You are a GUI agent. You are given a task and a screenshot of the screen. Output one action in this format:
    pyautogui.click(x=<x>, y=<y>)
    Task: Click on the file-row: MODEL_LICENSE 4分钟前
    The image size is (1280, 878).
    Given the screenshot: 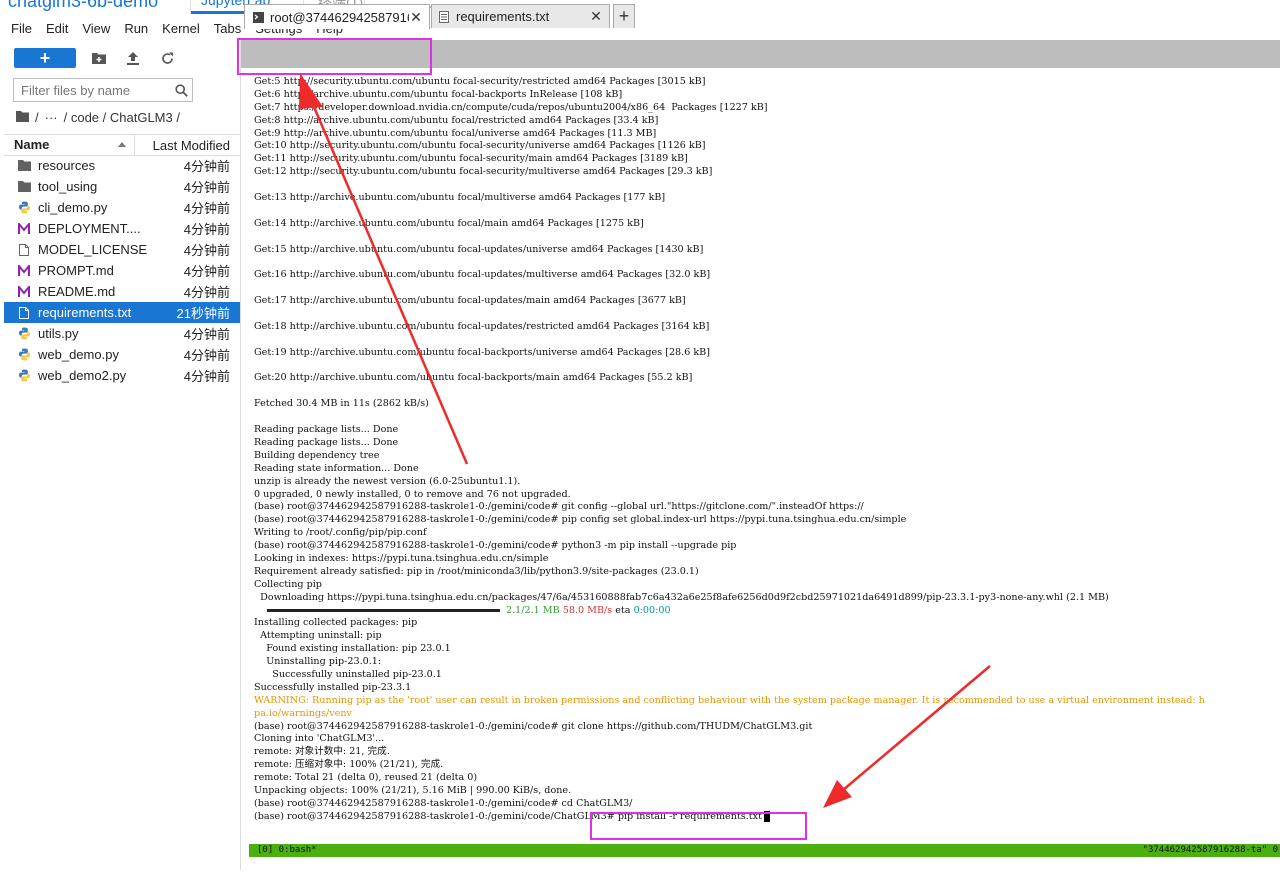 What is the action you would take?
    pyautogui.click(x=122, y=249)
    